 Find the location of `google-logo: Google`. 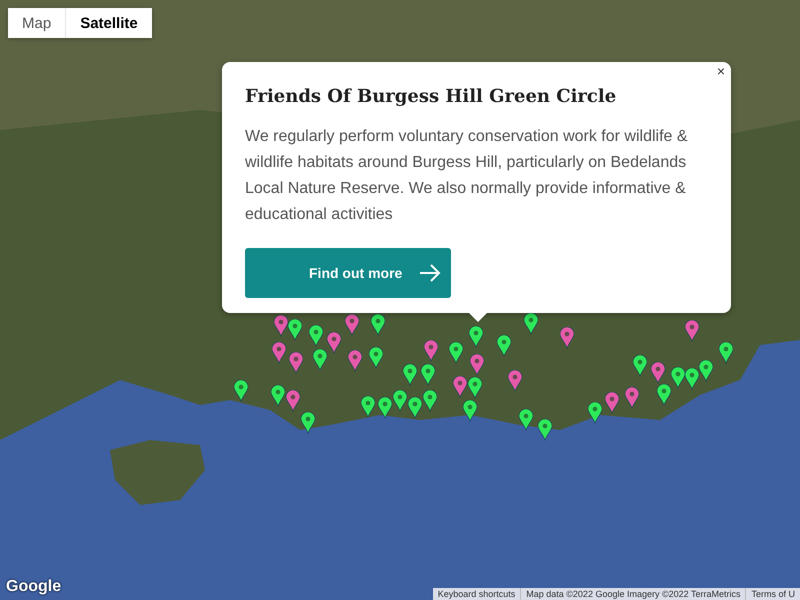

google-logo: Google is located at coordinates (34, 587).